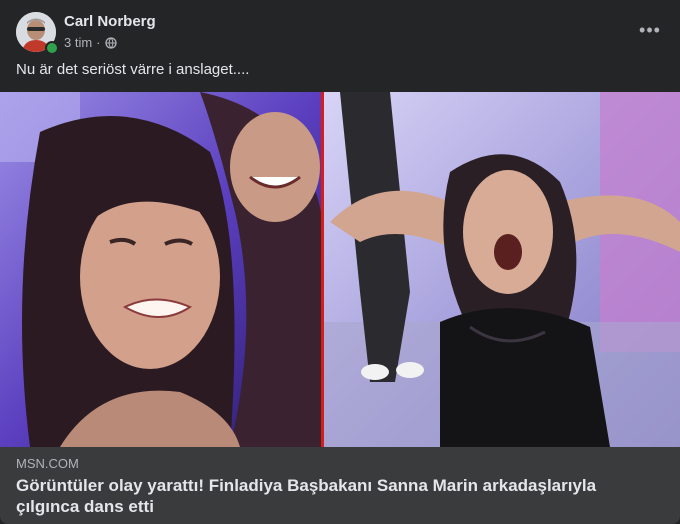 The image size is (680, 524). I want to click on post-time: 3 tim, so click(78, 42).